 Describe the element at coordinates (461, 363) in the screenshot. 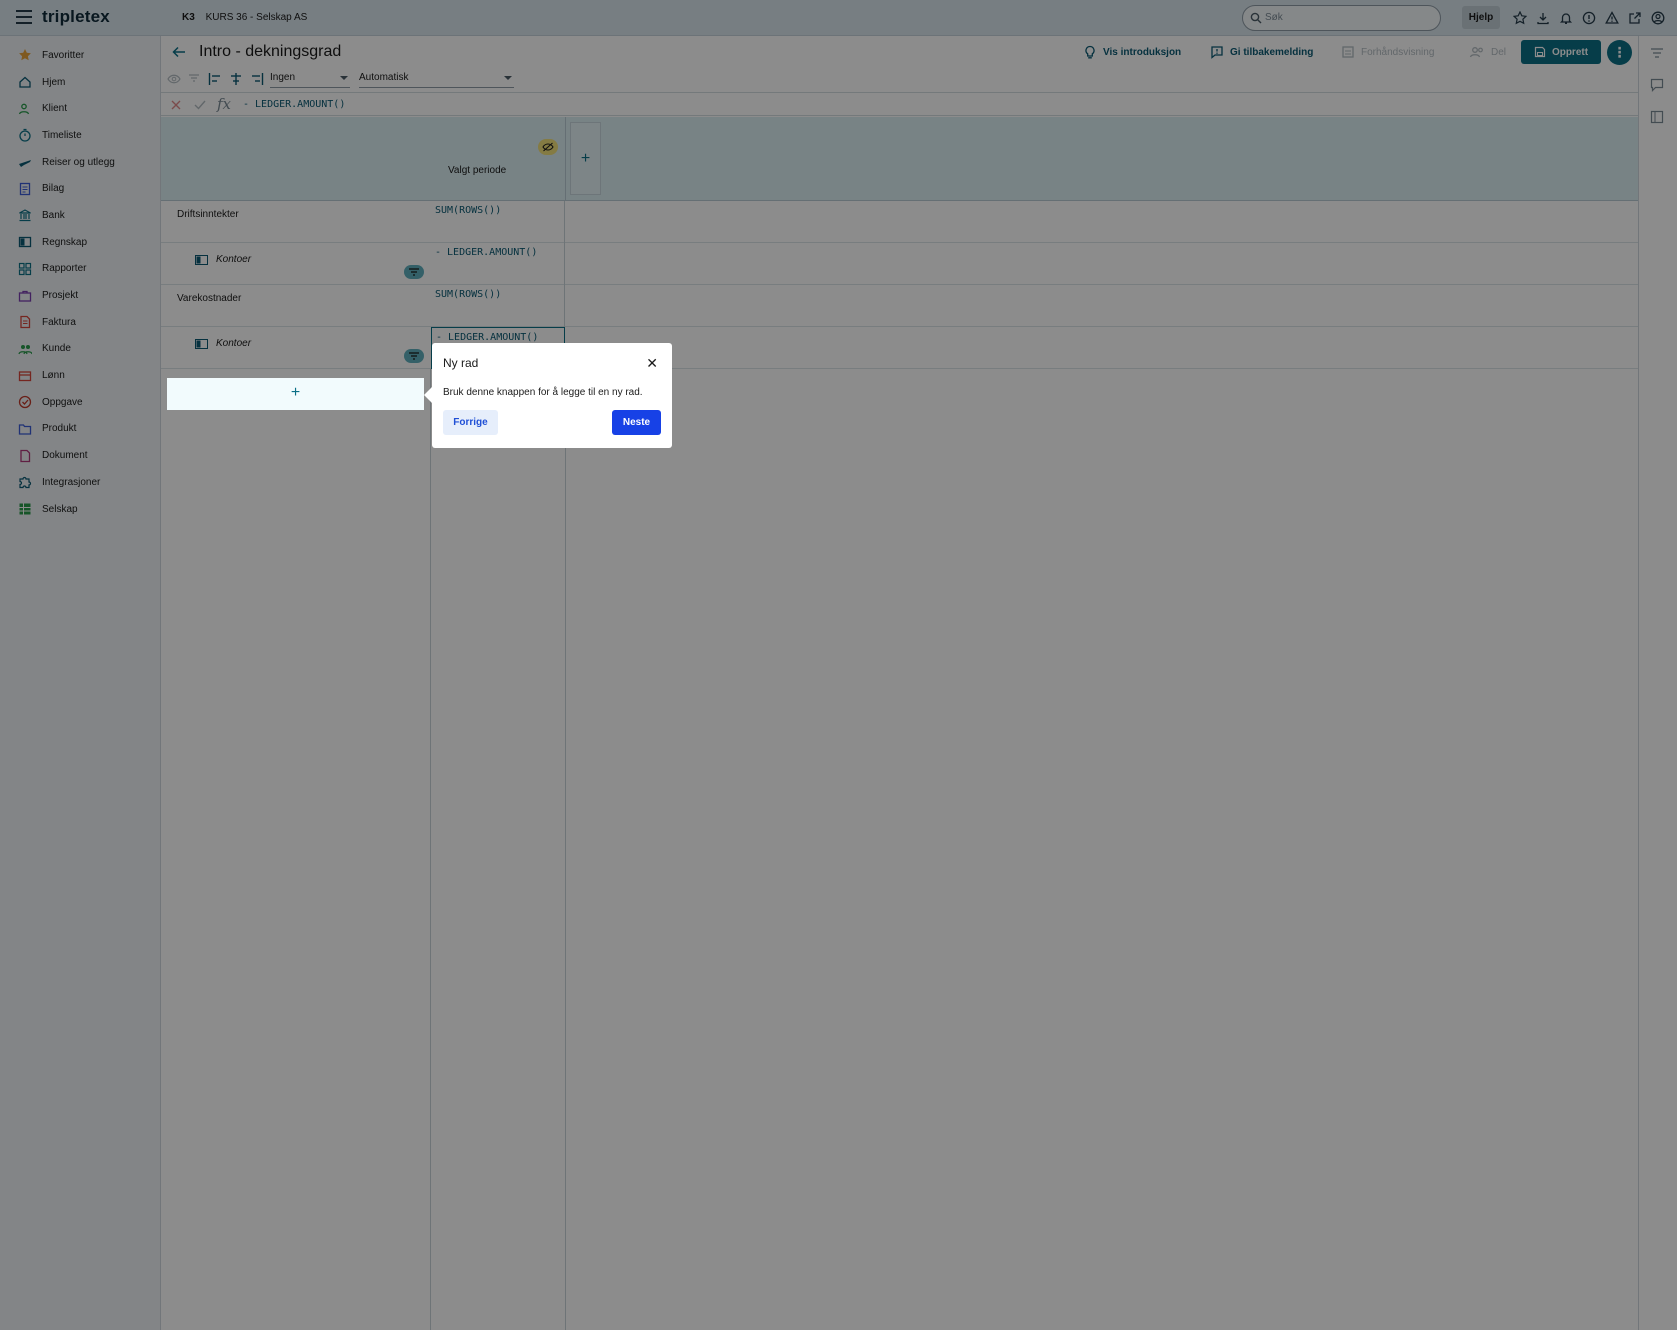

I see `popover-title: Ny rad` at that location.